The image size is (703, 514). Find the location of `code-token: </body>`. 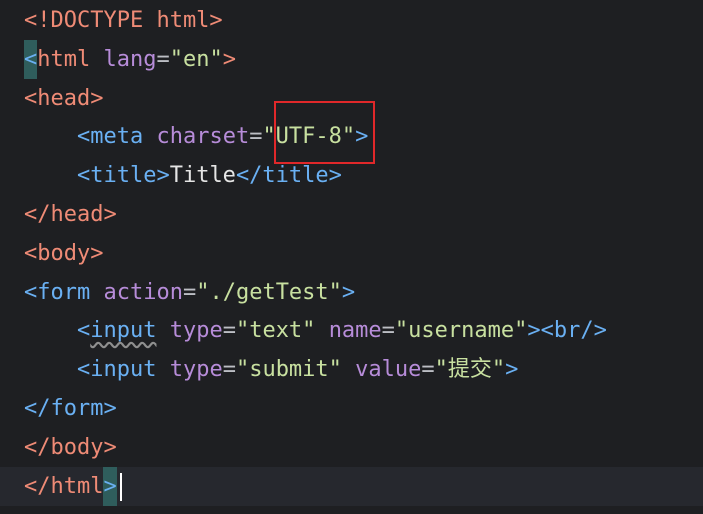

code-token: </body> is located at coordinates (70, 447).